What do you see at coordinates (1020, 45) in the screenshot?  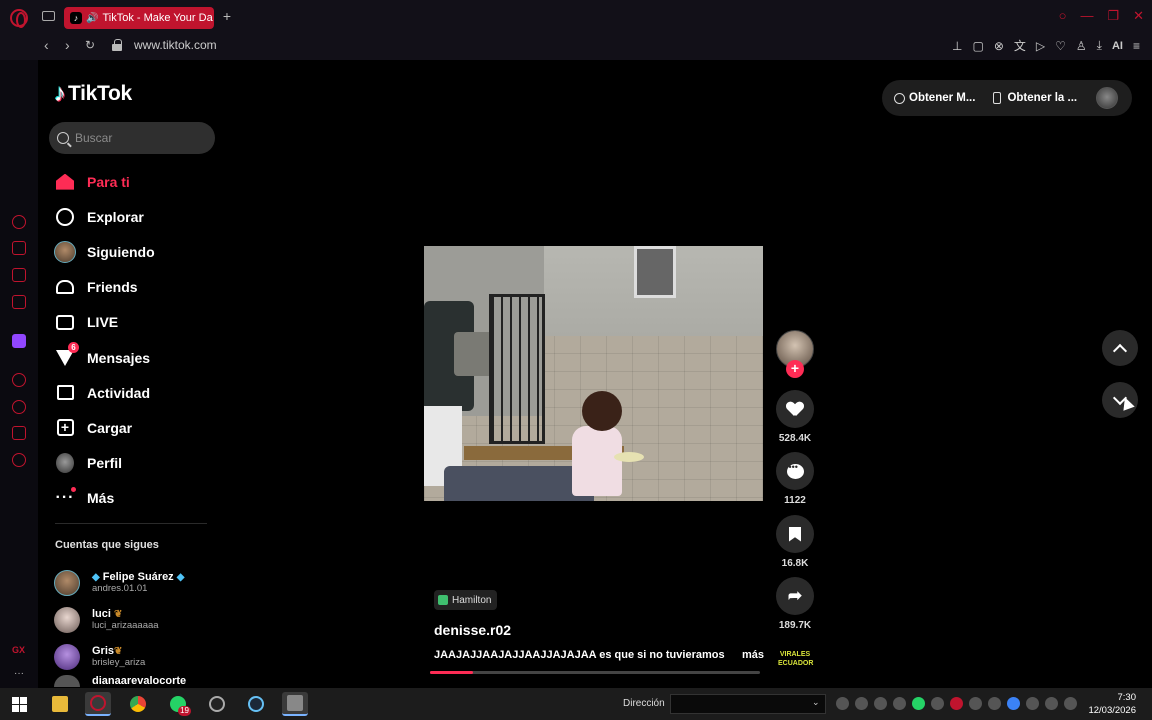 I see `translate-icon: 文` at bounding box center [1020, 45].